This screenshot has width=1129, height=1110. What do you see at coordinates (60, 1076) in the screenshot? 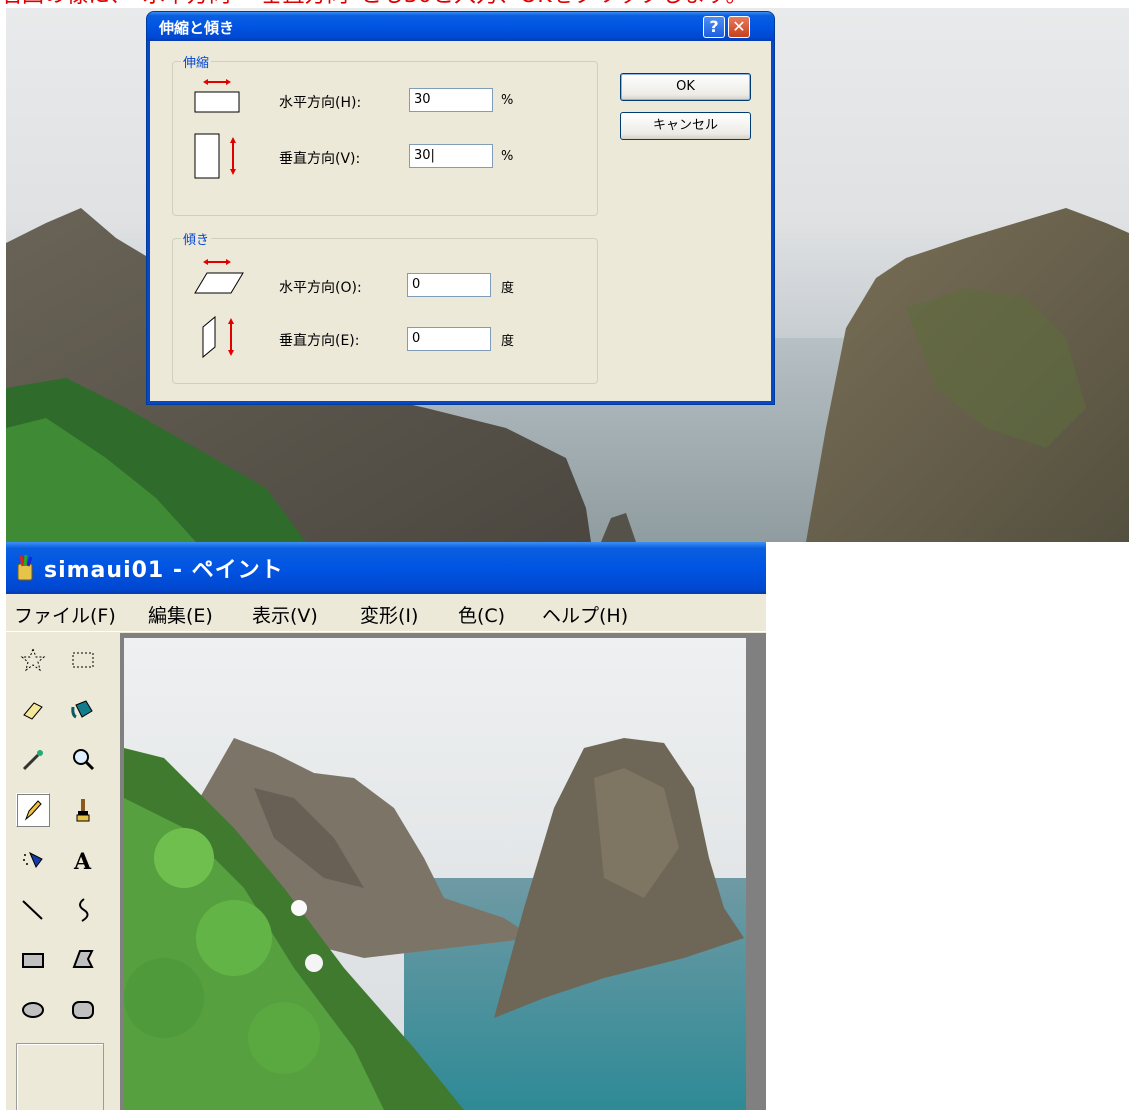
I see `tool-options-box` at bounding box center [60, 1076].